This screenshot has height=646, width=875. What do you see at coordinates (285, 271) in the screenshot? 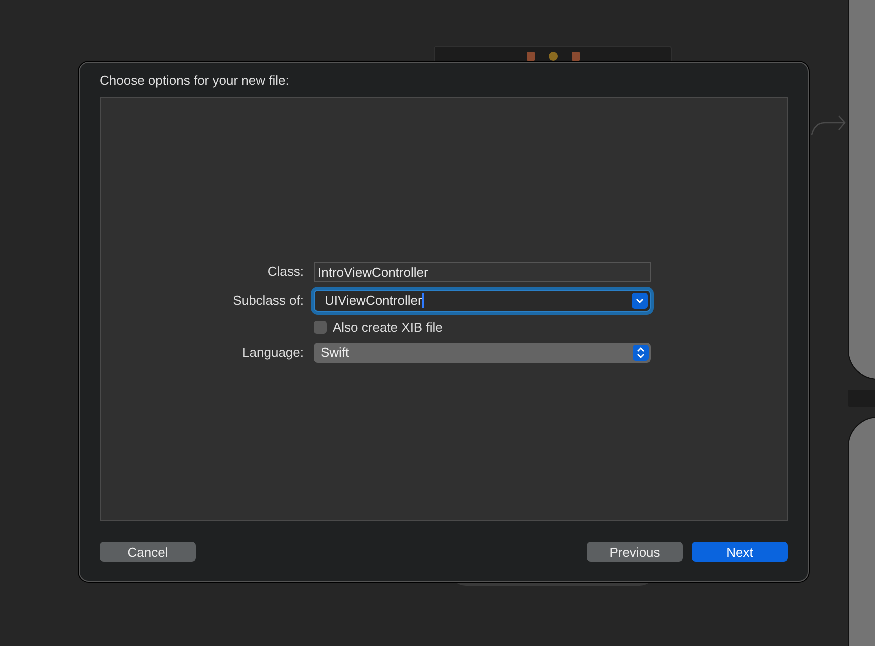
I see `field-label: Class:` at bounding box center [285, 271].